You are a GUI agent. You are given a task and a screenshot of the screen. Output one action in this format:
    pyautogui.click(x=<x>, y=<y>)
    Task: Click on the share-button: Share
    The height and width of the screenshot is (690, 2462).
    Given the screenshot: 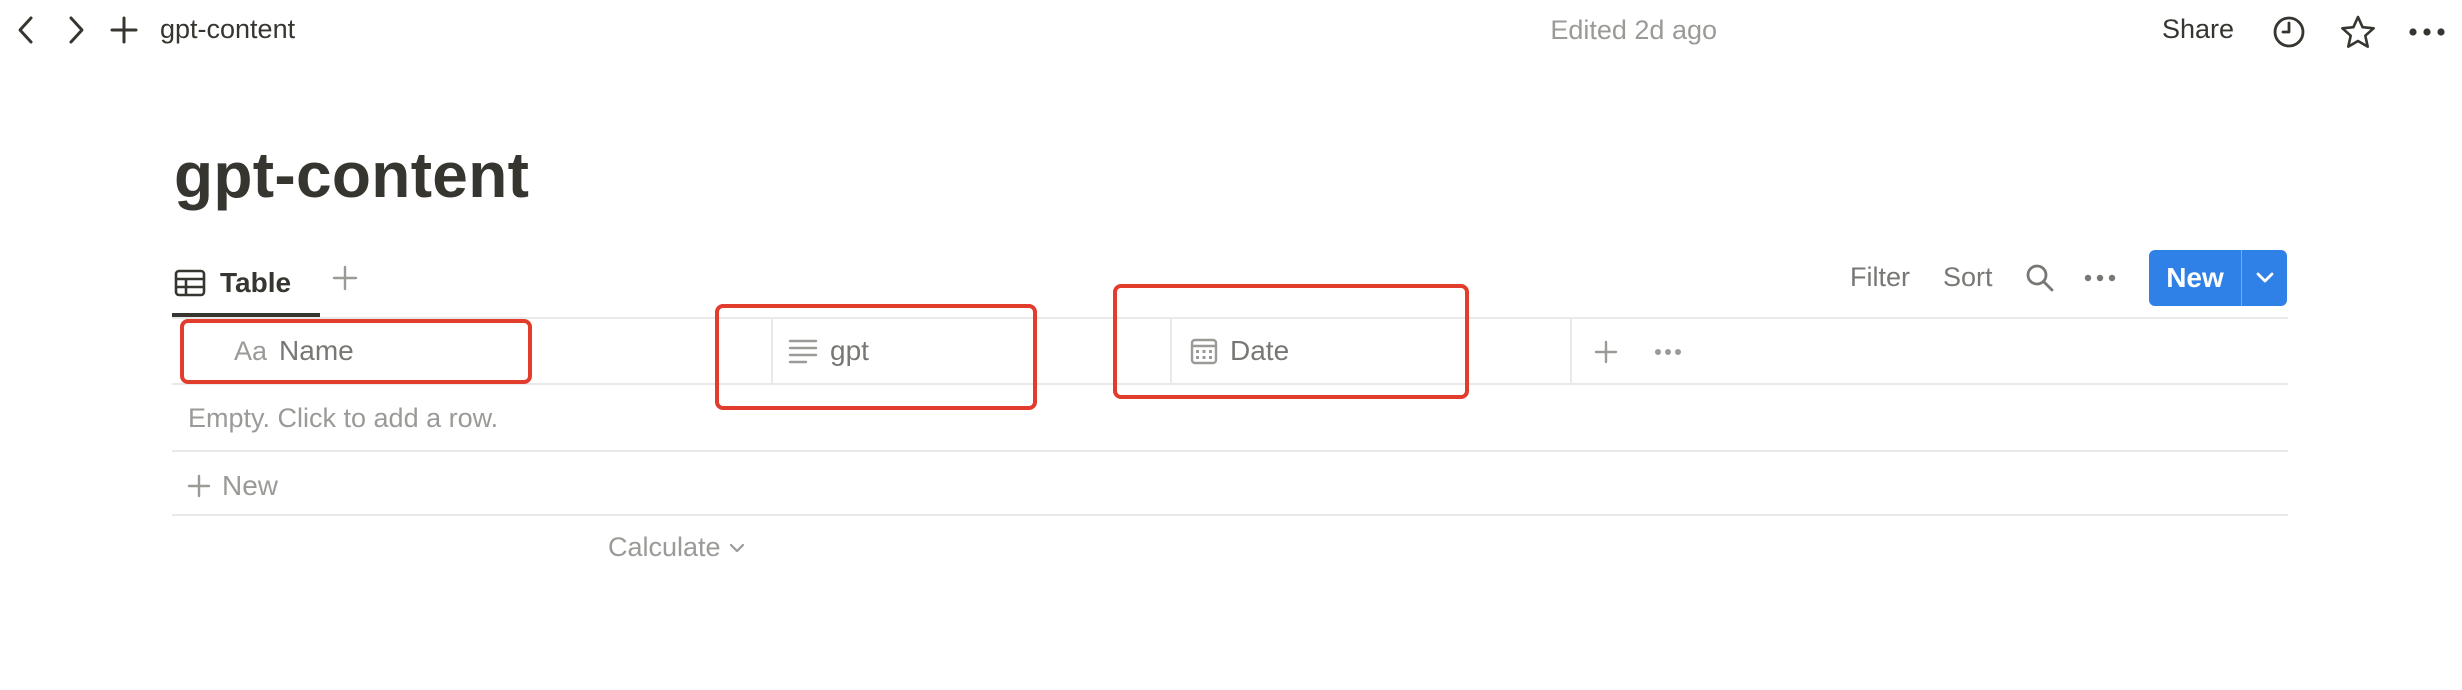 What is the action you would take?
    pyautogui.click(x=2198, y=29)
    